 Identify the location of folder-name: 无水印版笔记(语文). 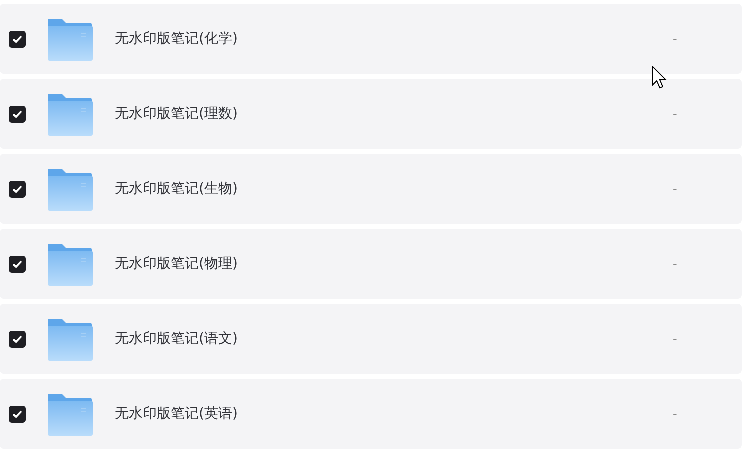
(177, 339).